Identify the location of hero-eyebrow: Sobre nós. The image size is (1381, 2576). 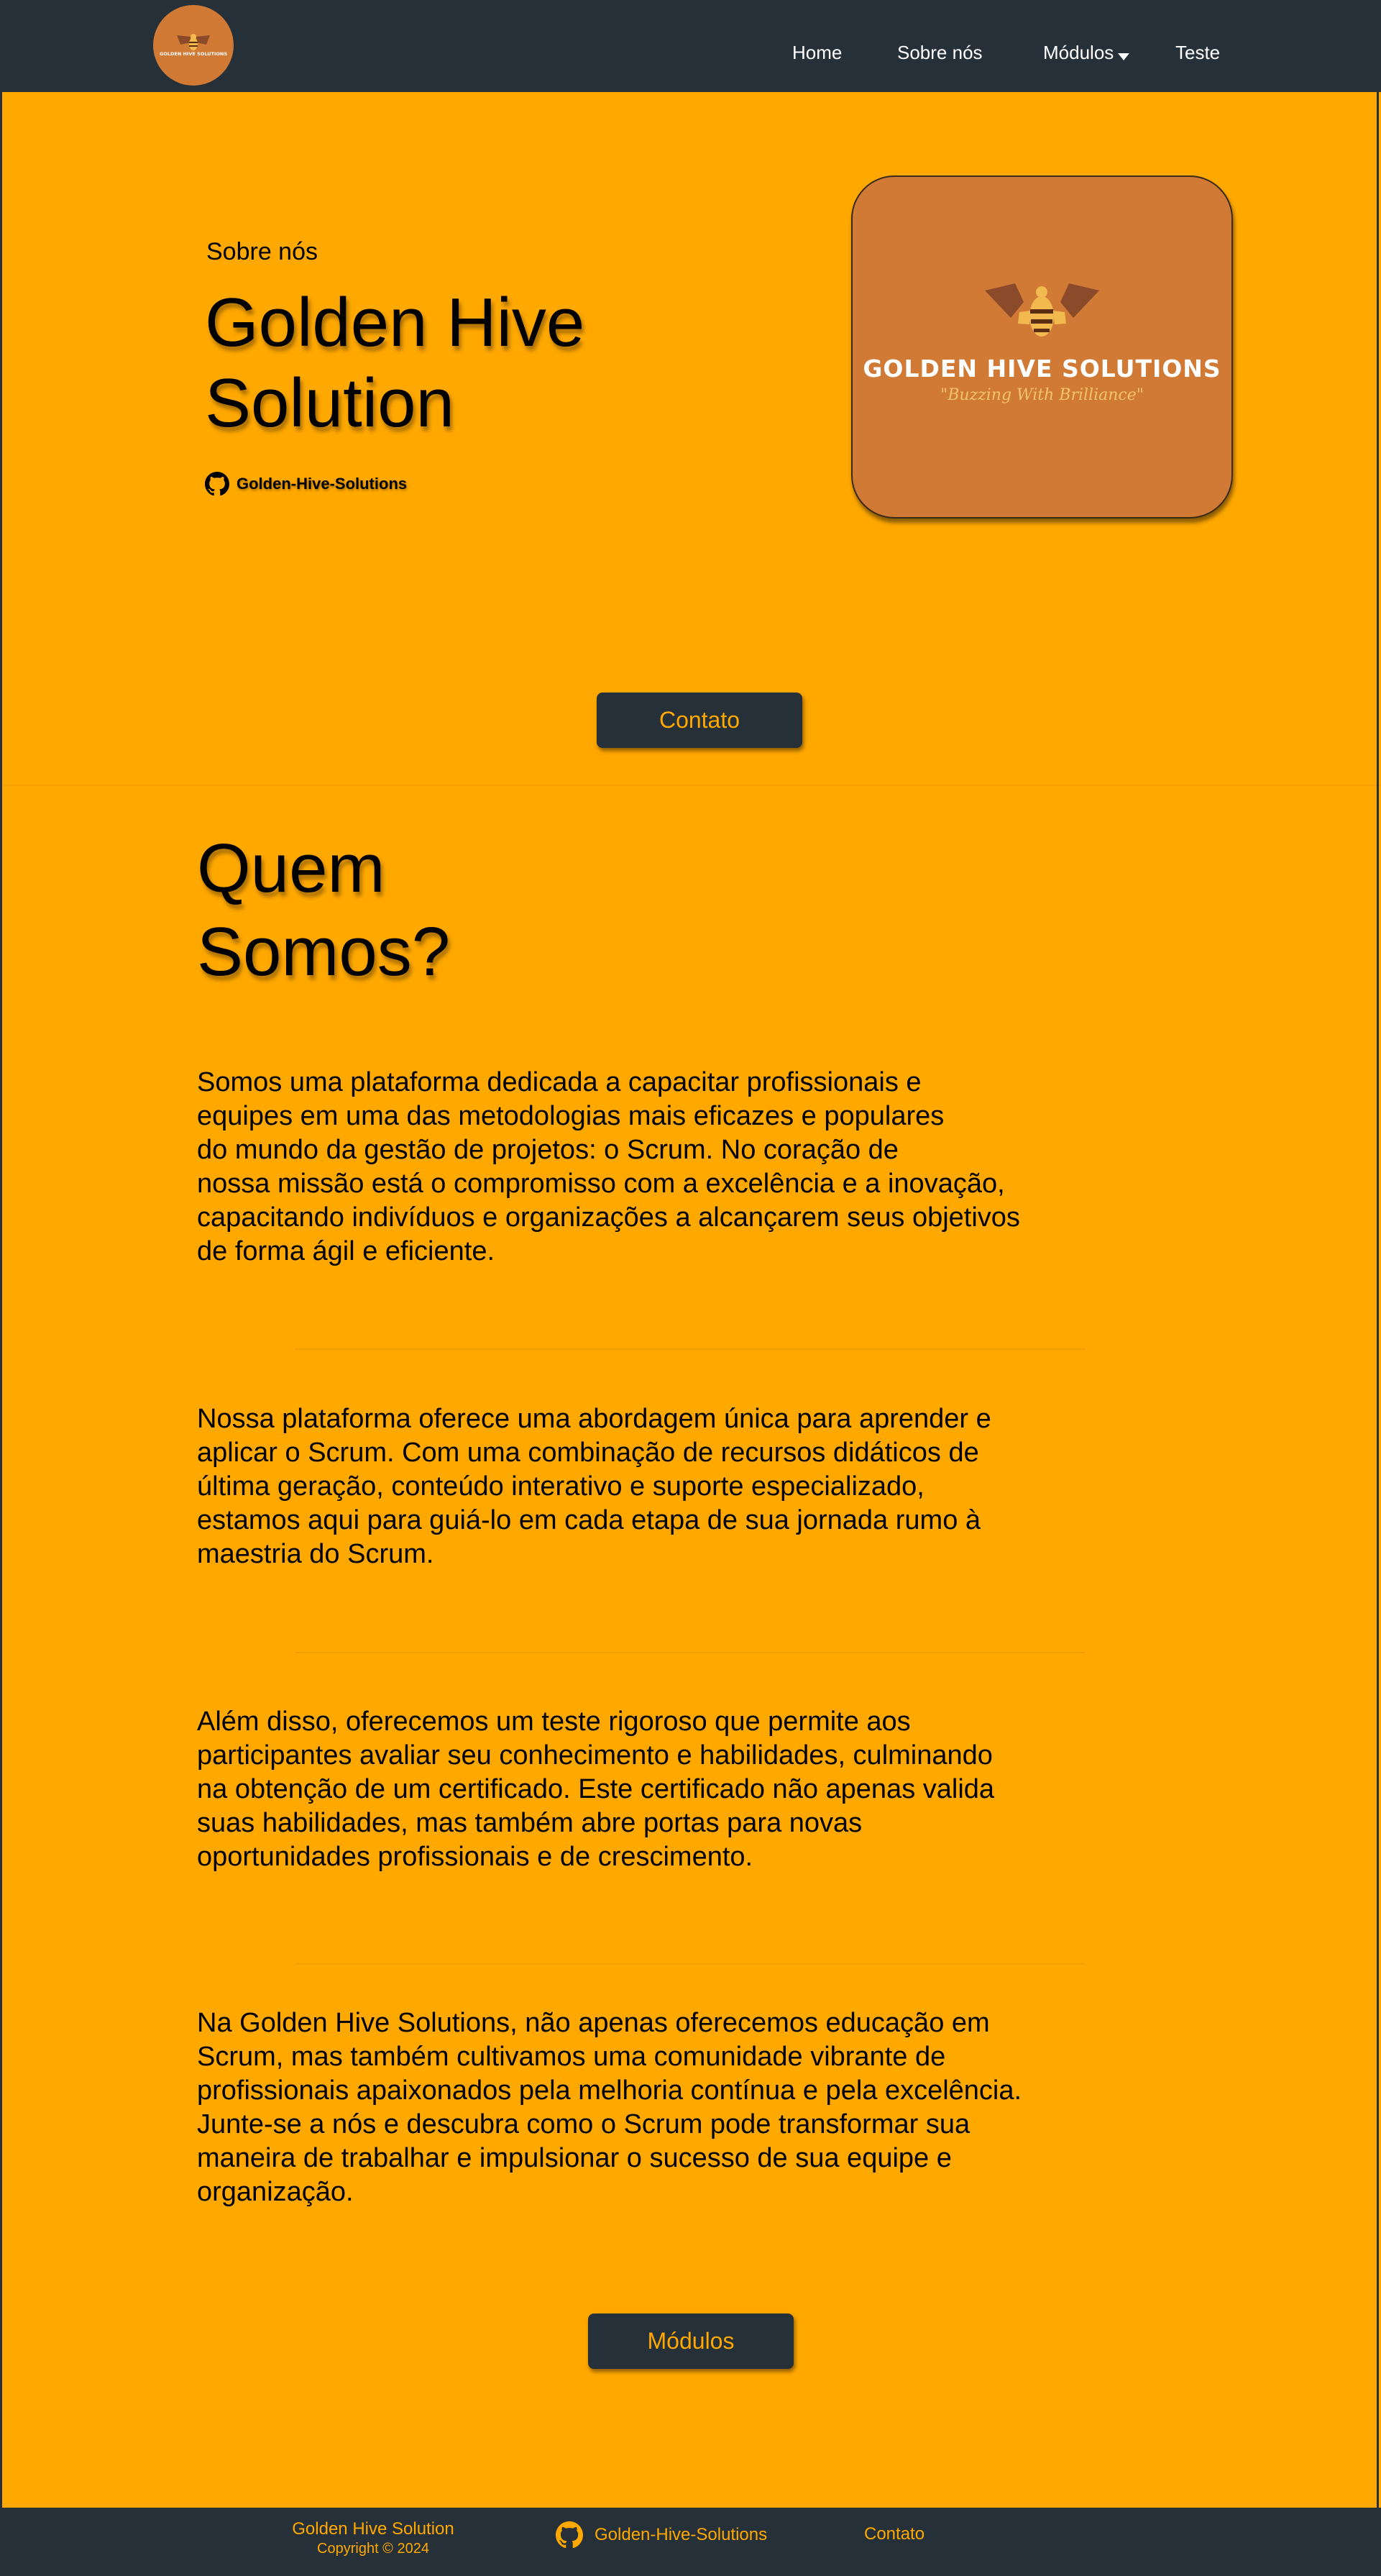
(262, 251).